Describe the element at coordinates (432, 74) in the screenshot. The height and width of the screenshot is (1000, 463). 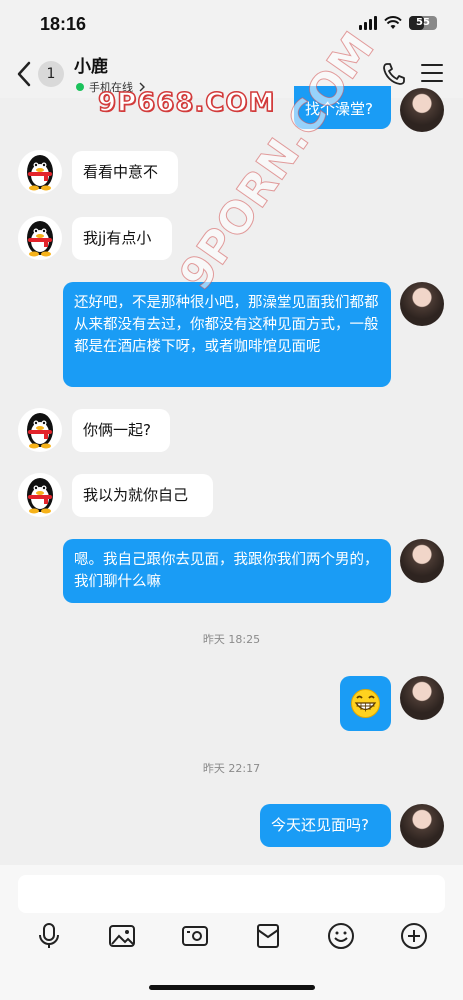
I see `menu-icon` at that location.